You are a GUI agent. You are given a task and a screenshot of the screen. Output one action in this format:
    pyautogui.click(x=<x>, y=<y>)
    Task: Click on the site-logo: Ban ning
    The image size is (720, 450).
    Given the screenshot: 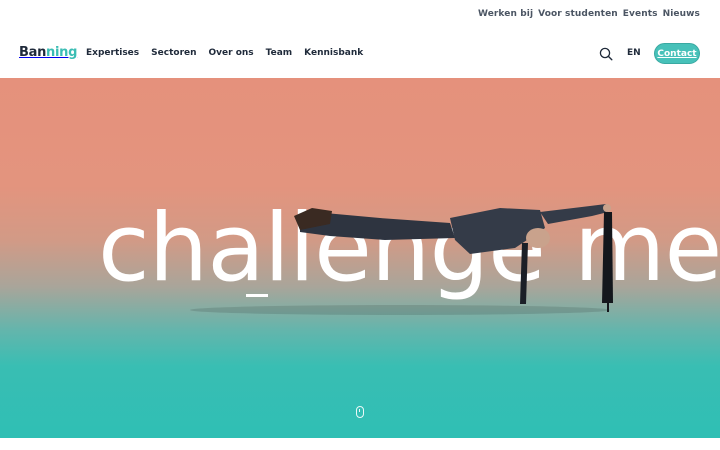 What is the action you would take?
    pyautogui.click(x=48, y=53)
    